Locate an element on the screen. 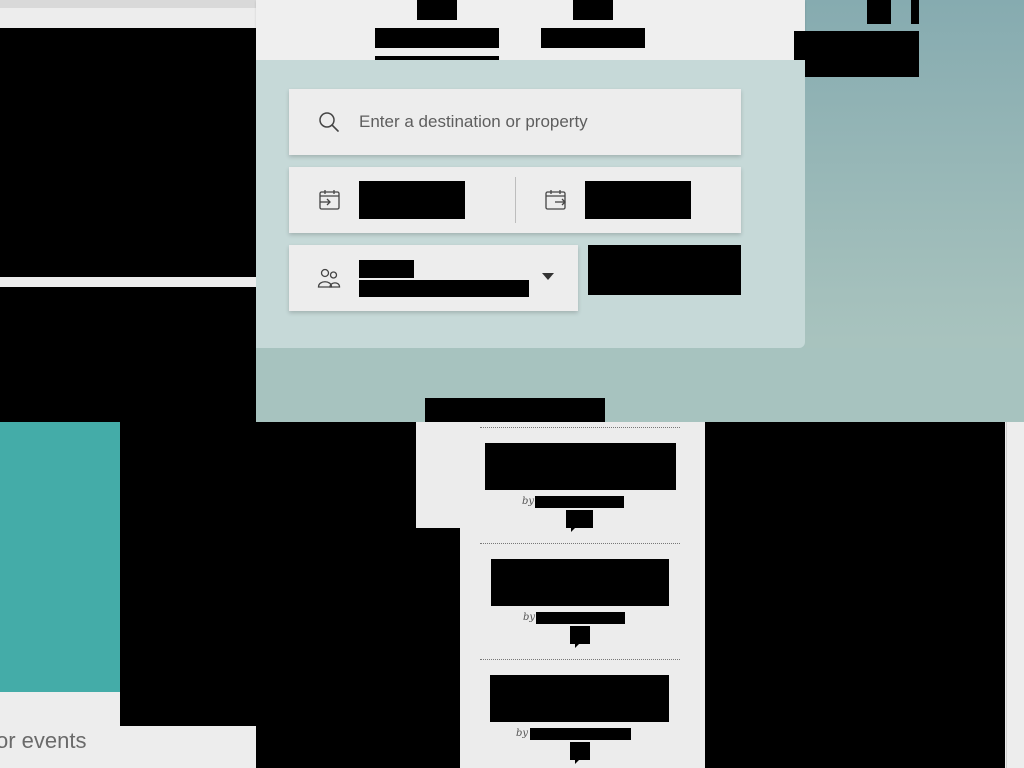 The width and height of the screenshot is (1024, 768). check-in-date-value is located at coordinates (412, 200).